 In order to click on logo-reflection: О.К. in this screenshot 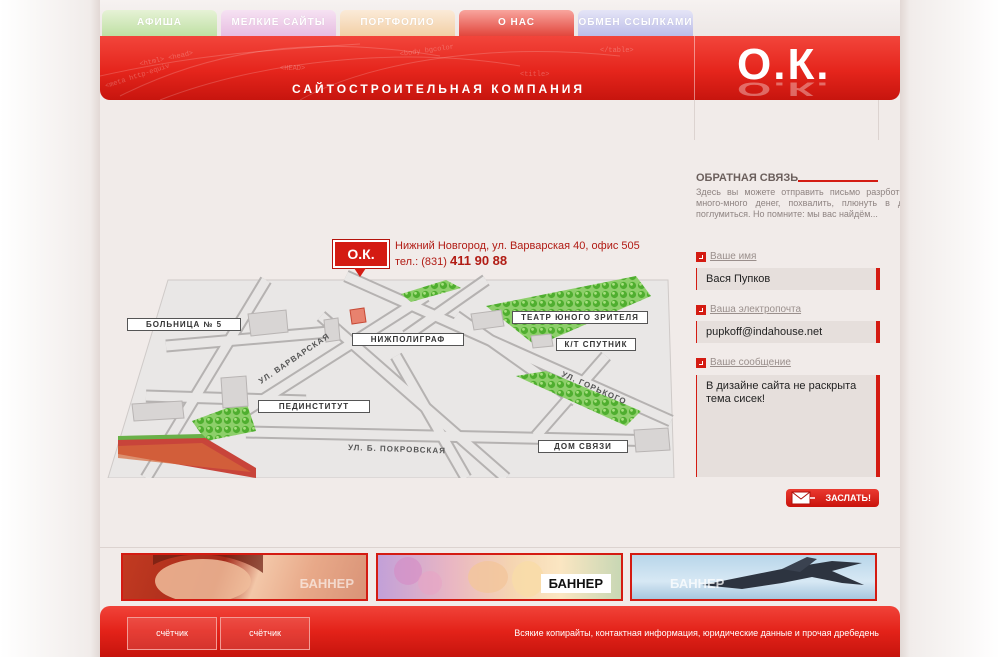, I will do `click(784, 88)`.